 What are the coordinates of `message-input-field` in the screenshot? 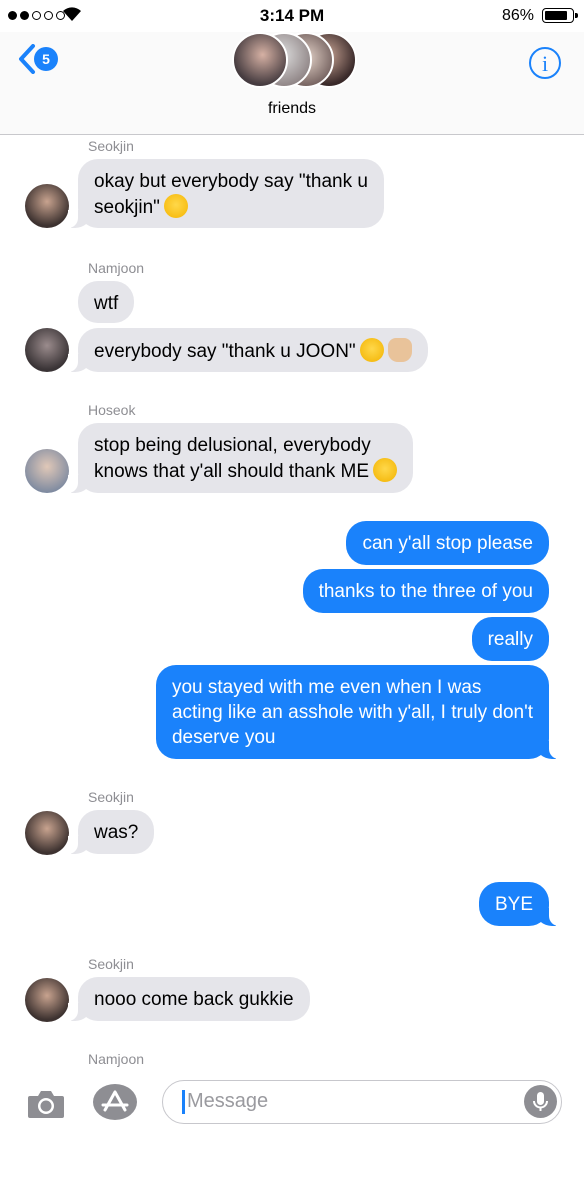 It's located at (362, 1102).